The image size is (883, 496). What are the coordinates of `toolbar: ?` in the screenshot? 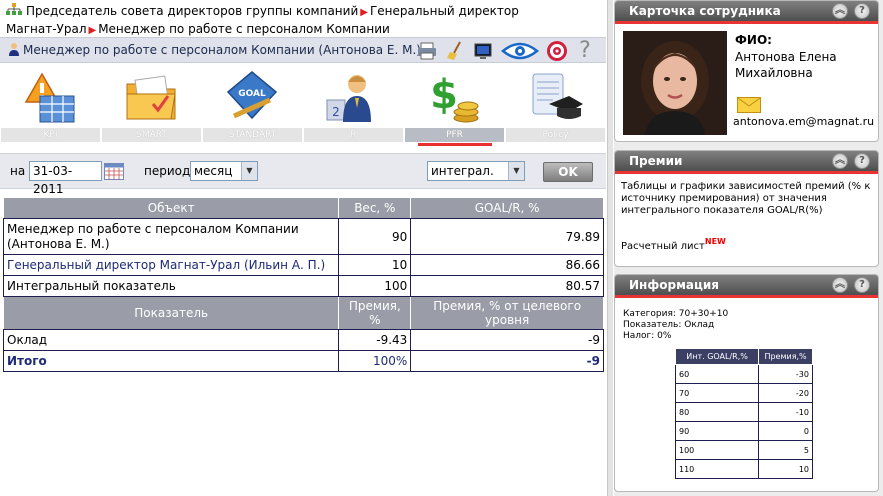 It's located at (506, 51).